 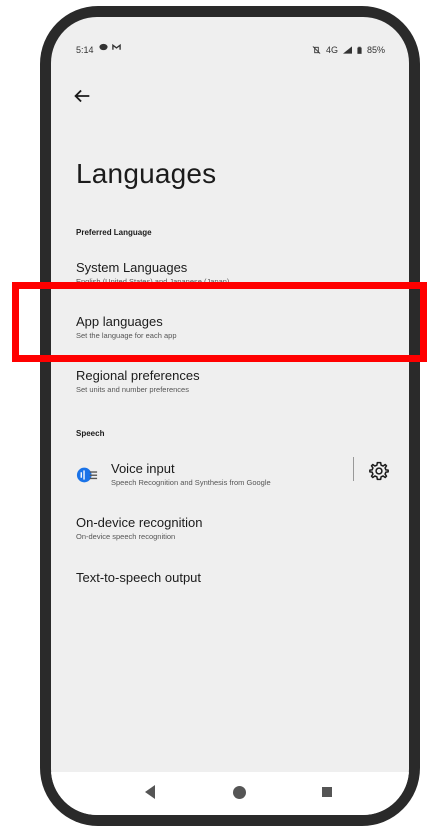 I want to click on system-languages-title: System Languages, so click(x=132, y=267).